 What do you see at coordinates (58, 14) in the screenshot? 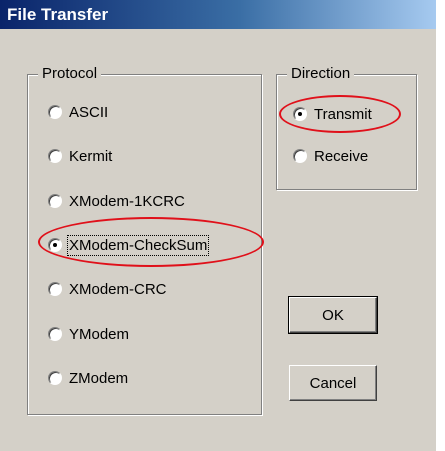
I see `window-title: File Transfer` at bounding box center [58, 14].